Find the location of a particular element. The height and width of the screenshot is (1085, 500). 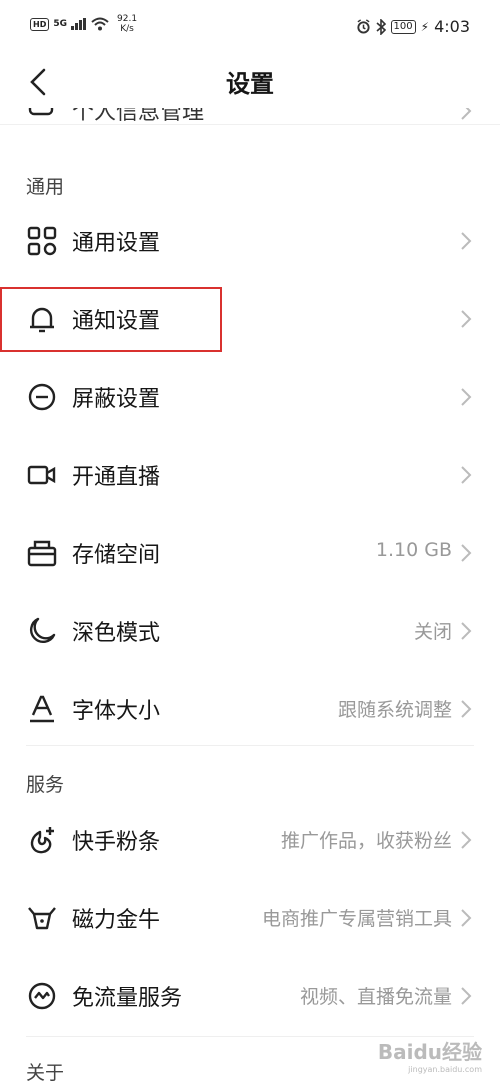

signal-label: 5G is located at coordinates (60, 24).